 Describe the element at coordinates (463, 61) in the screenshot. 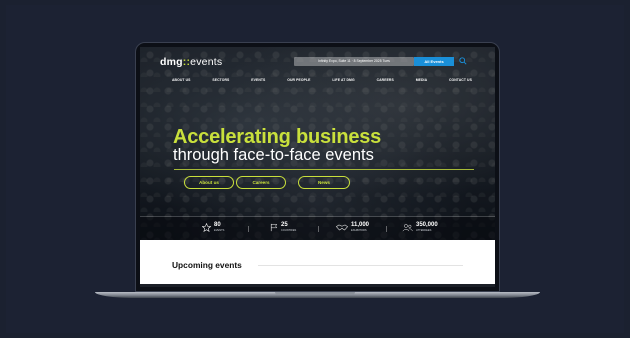

I see `search-icon` at that location.